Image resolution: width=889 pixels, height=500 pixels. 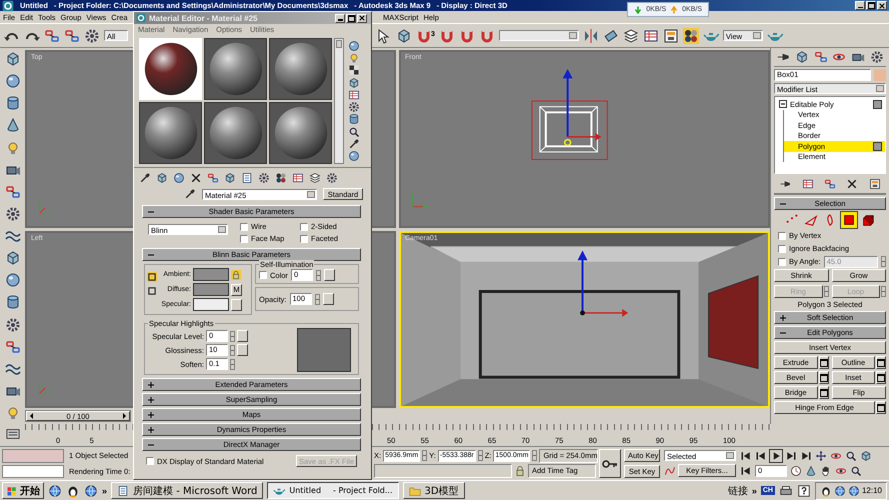 I want to click on set-key-button, so click(x=610, y=463).